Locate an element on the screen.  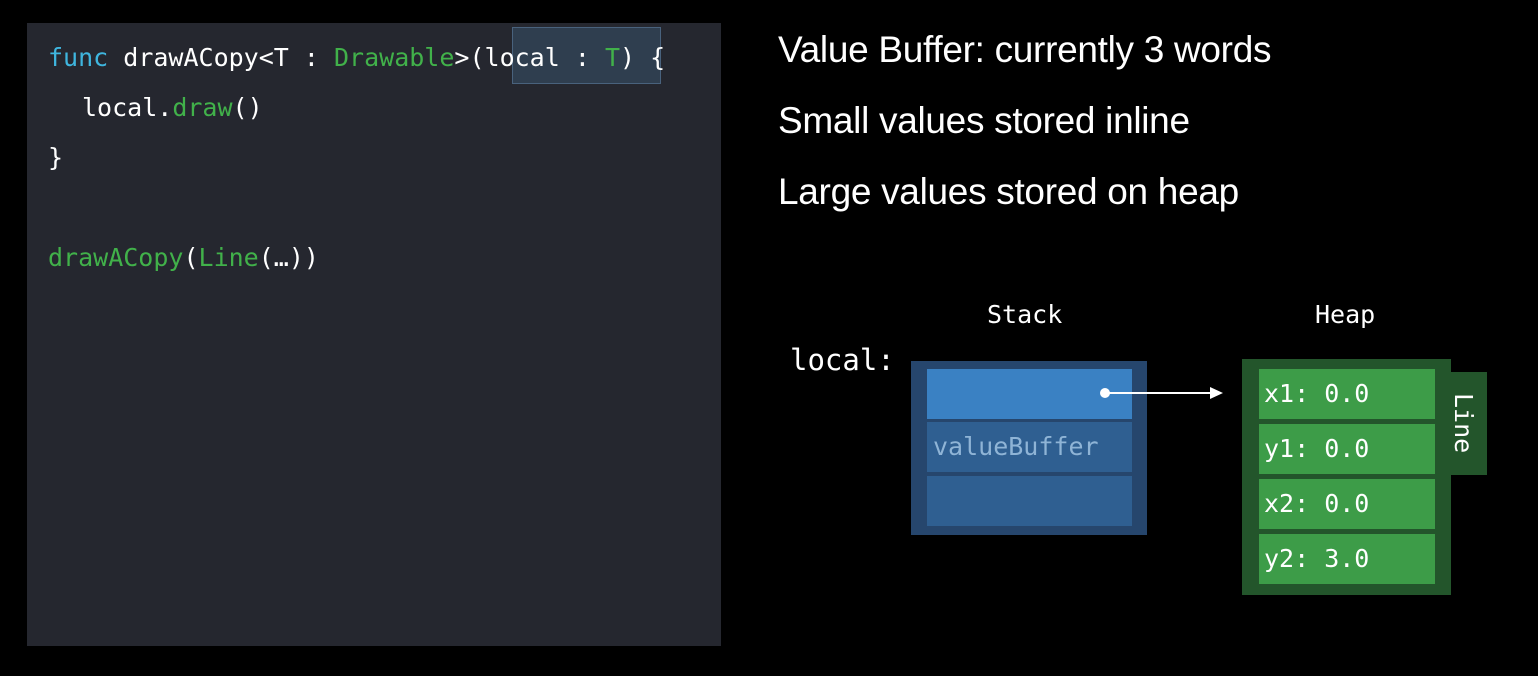
call-type-name: Line is located at coordinates (228, 257).